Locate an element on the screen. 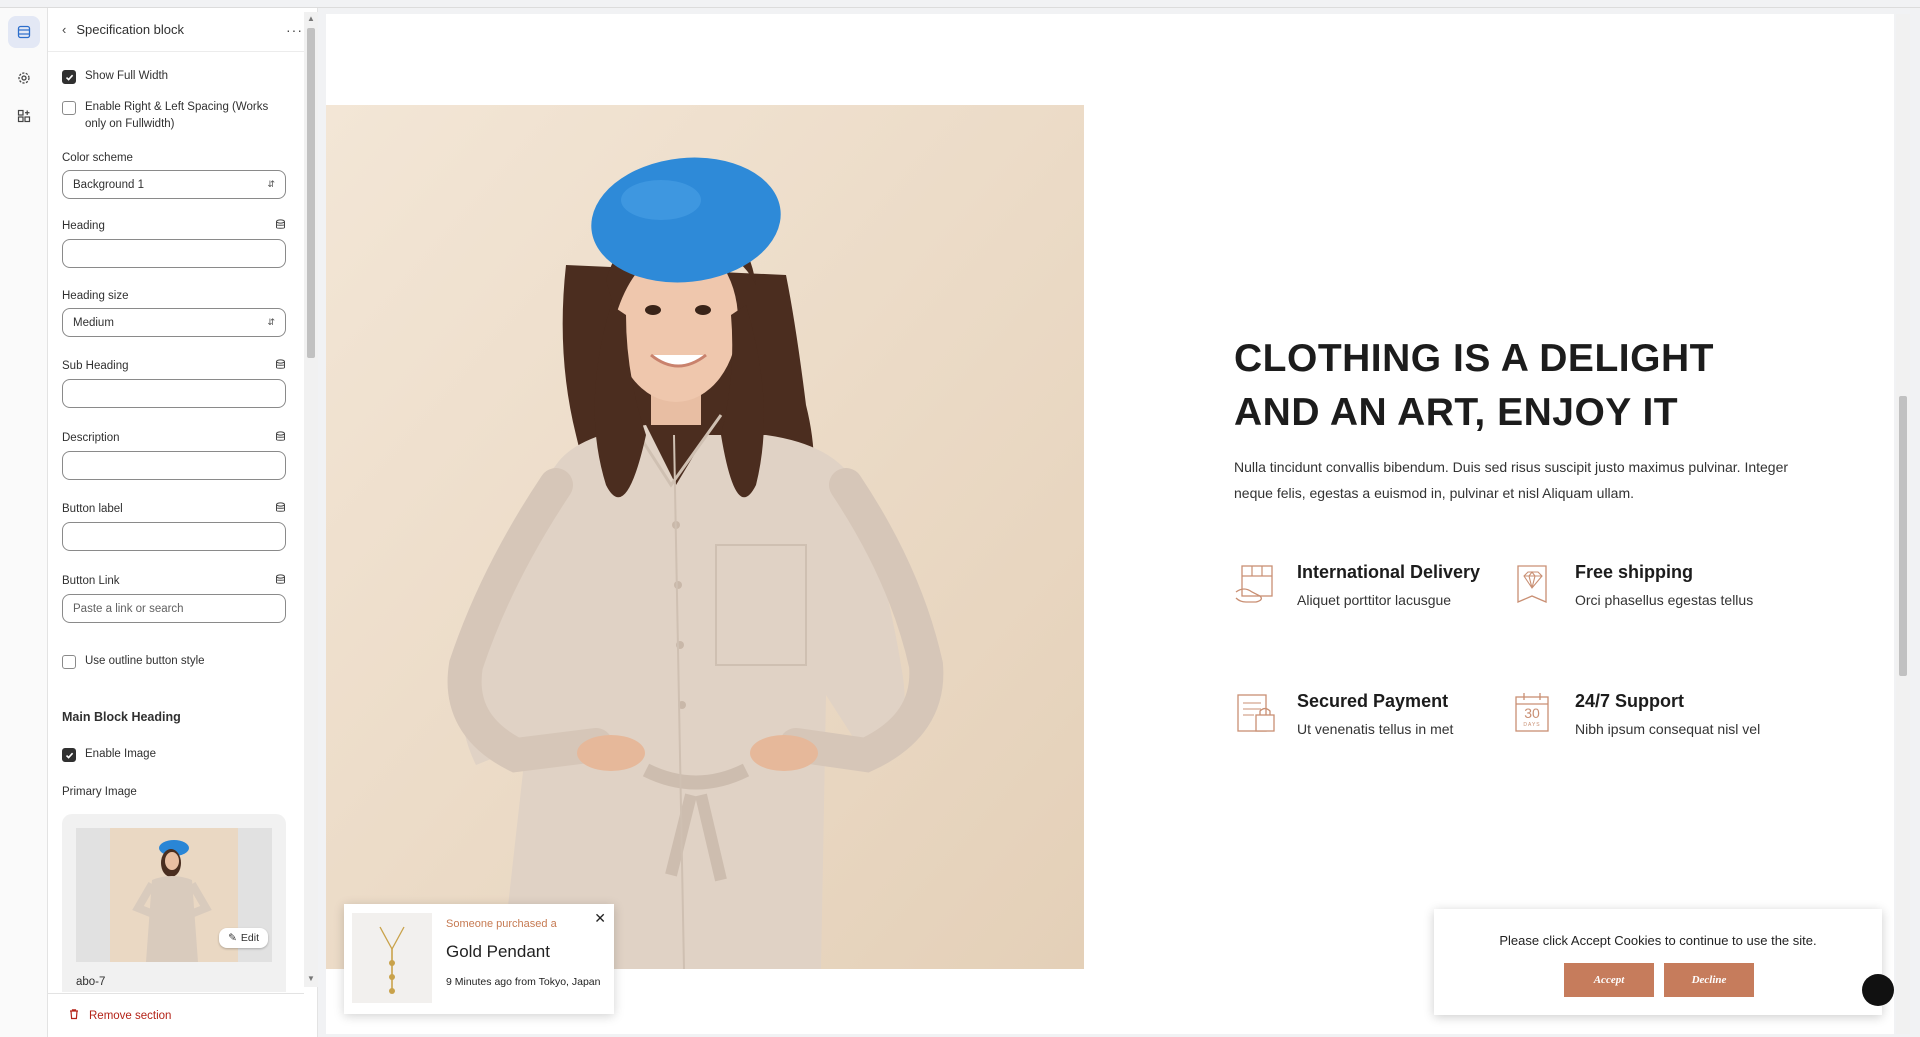 This screenshot has height=1037, width=1920. button-link-placeholder: Paste a link or search is located at coordinates (128, 608).